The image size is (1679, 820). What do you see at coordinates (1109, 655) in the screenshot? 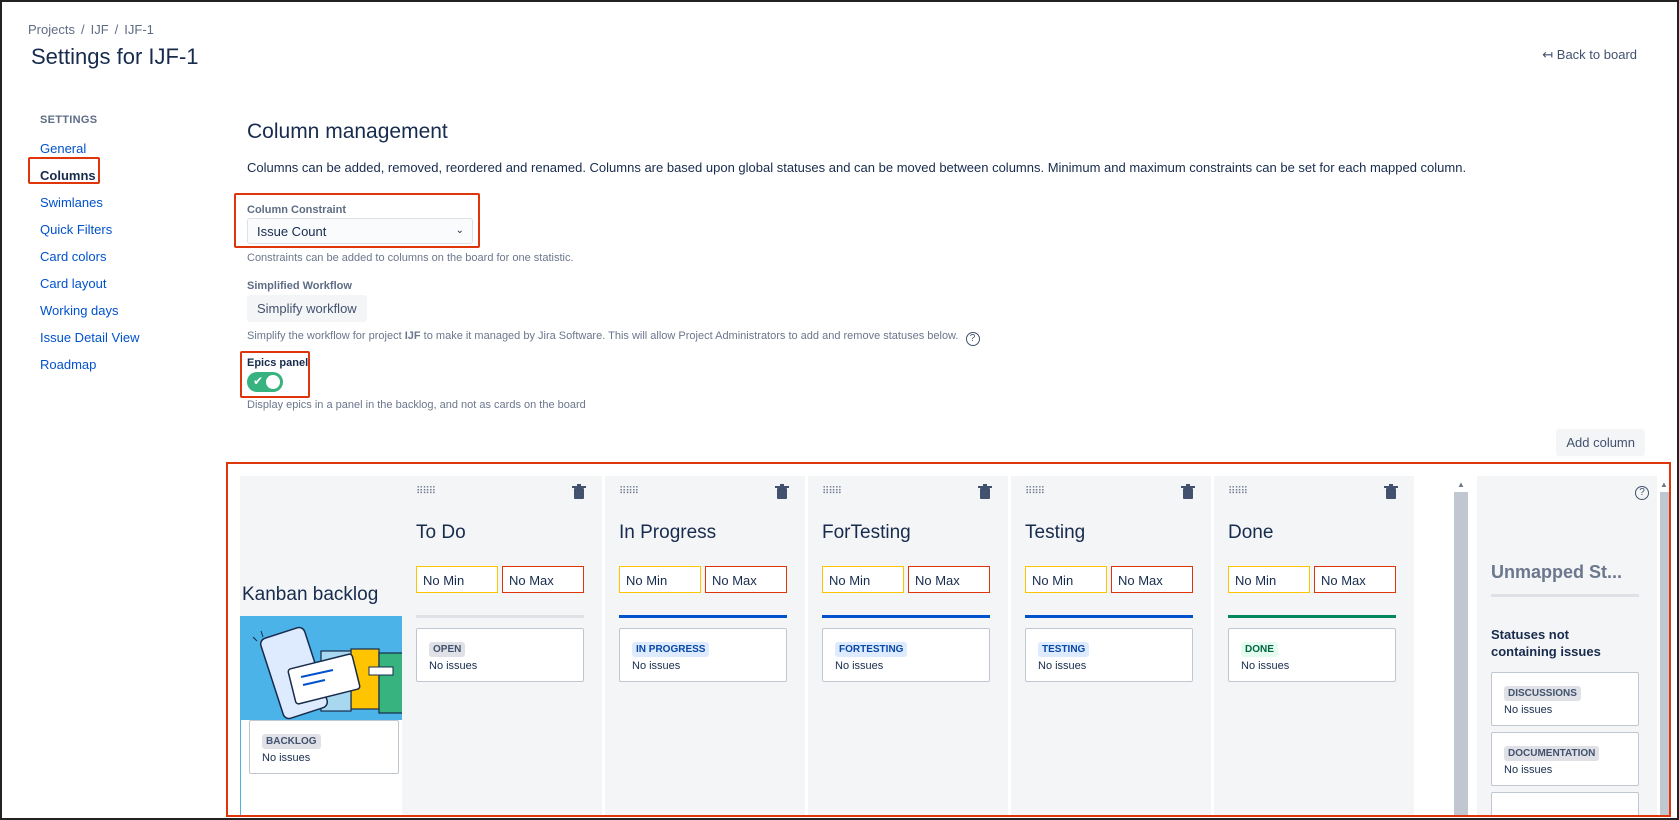
I see `status-card: TESTING No issues` at bounding box center [1109, 655].